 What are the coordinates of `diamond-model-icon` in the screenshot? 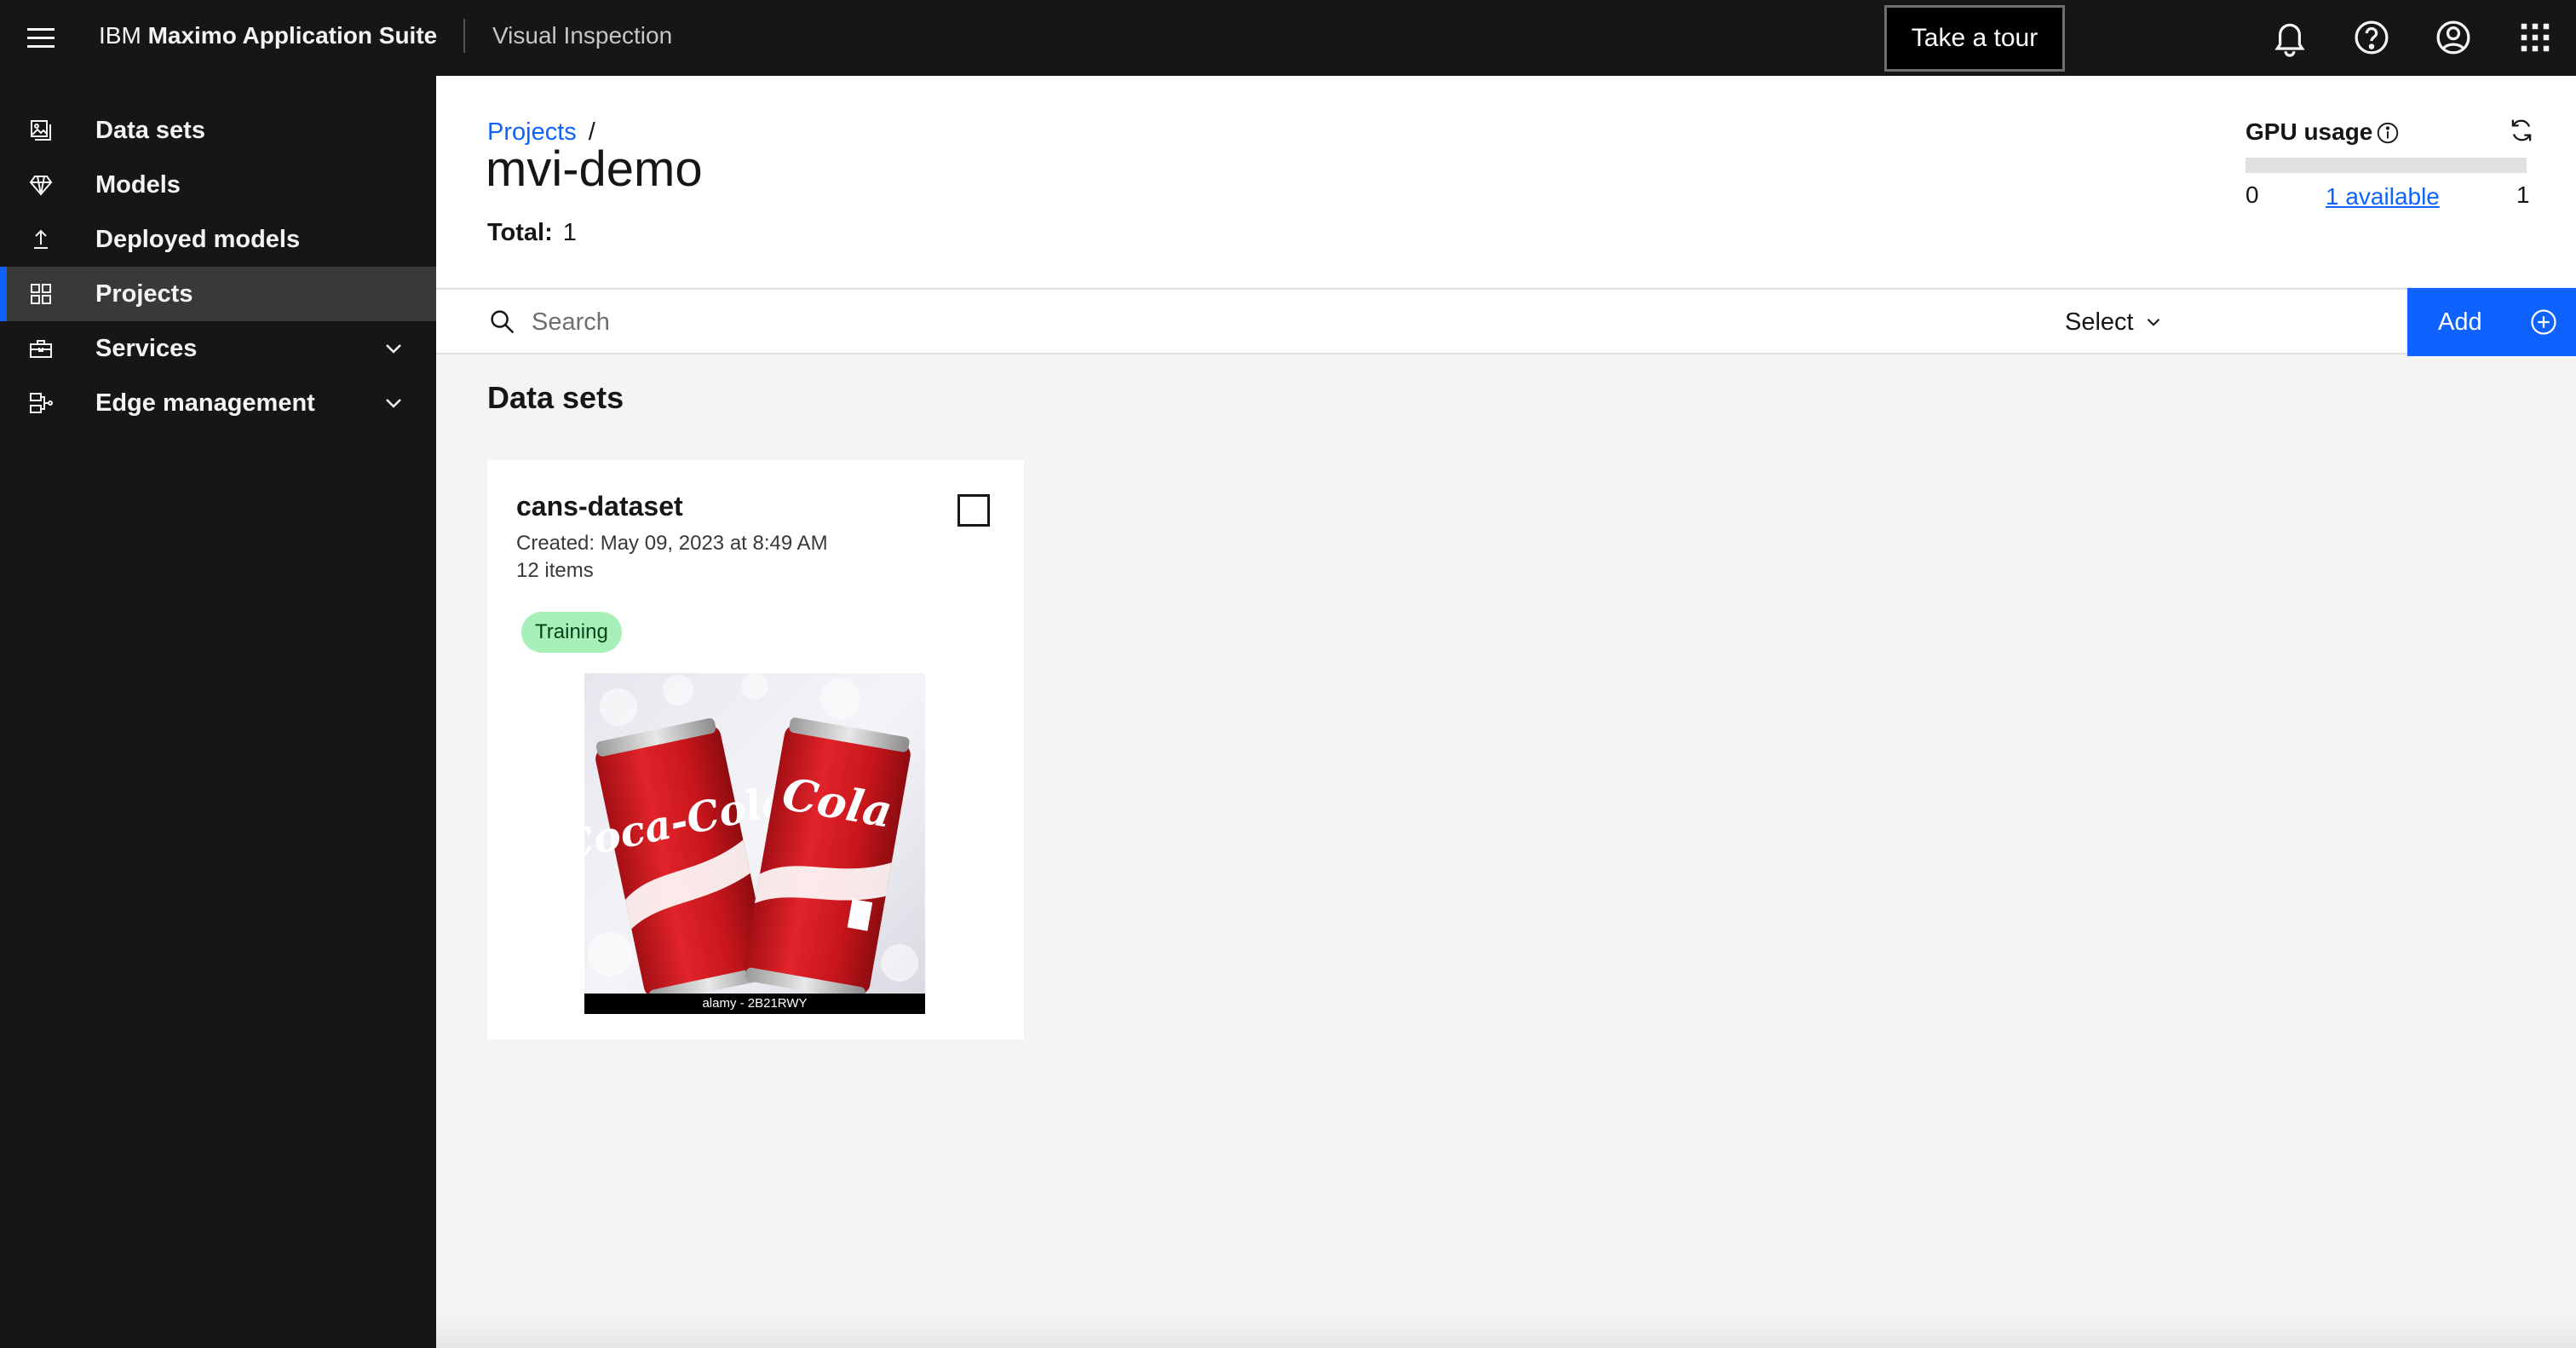 It's located at (41, 185).